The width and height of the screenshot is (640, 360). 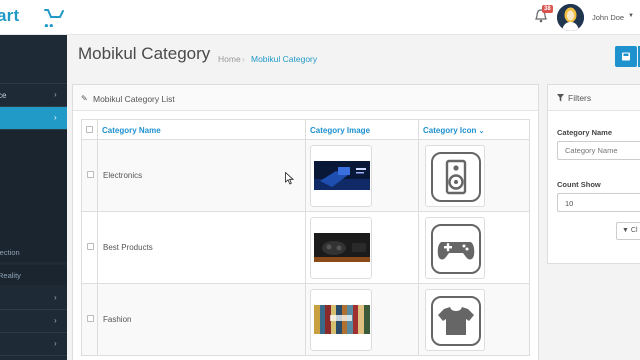 I want to click on panel-title: Mobikul Category List, so click(x=134, y=99).